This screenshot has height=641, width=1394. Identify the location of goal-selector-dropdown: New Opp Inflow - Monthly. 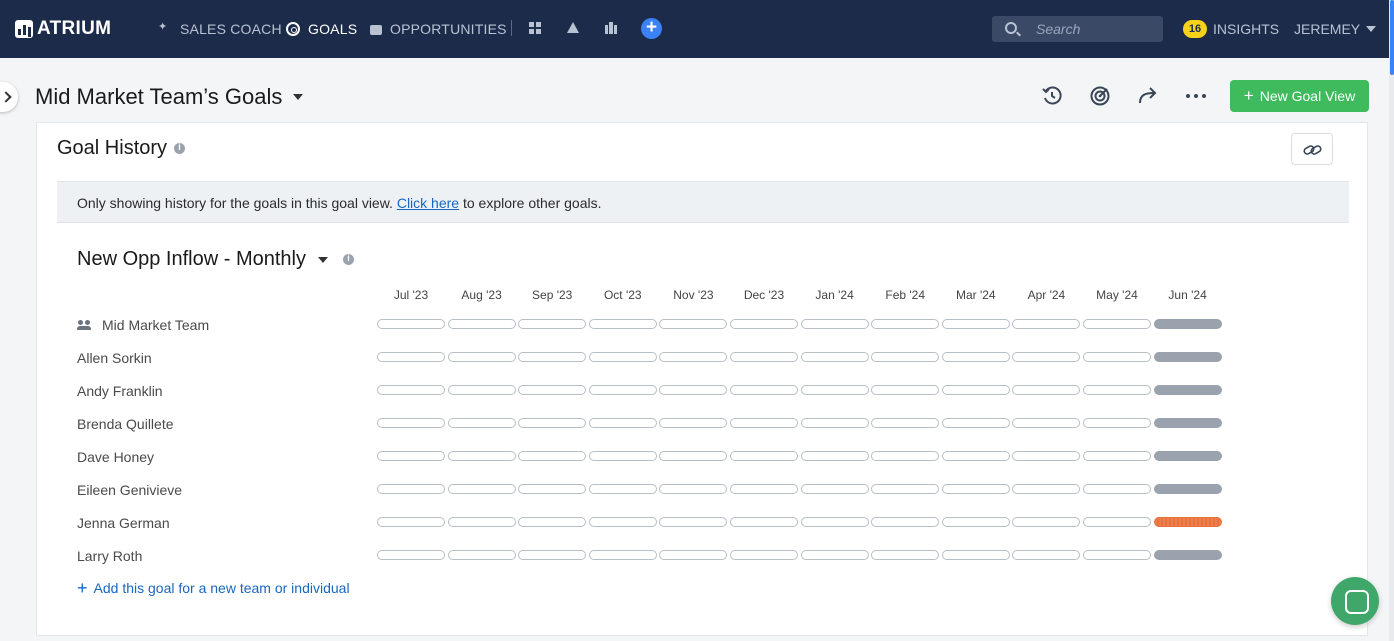
(215, 259).